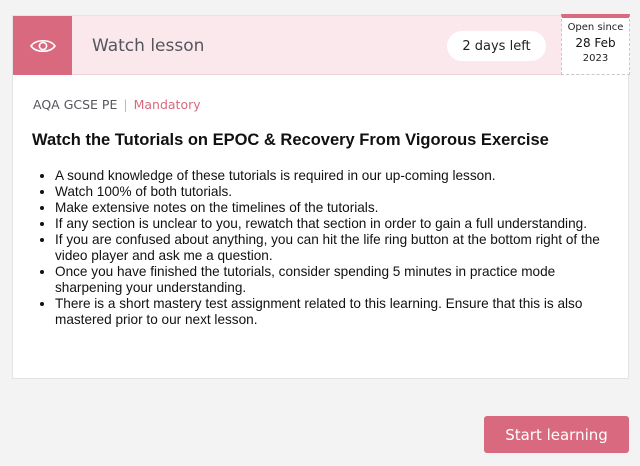 Image resolution: width=640 pixels, height=466 pixels. What do you see at coordinates (148, 46) in the screenshot?
I see `lesson-type-title: Watch lesson` at bounding box center [148, 46].